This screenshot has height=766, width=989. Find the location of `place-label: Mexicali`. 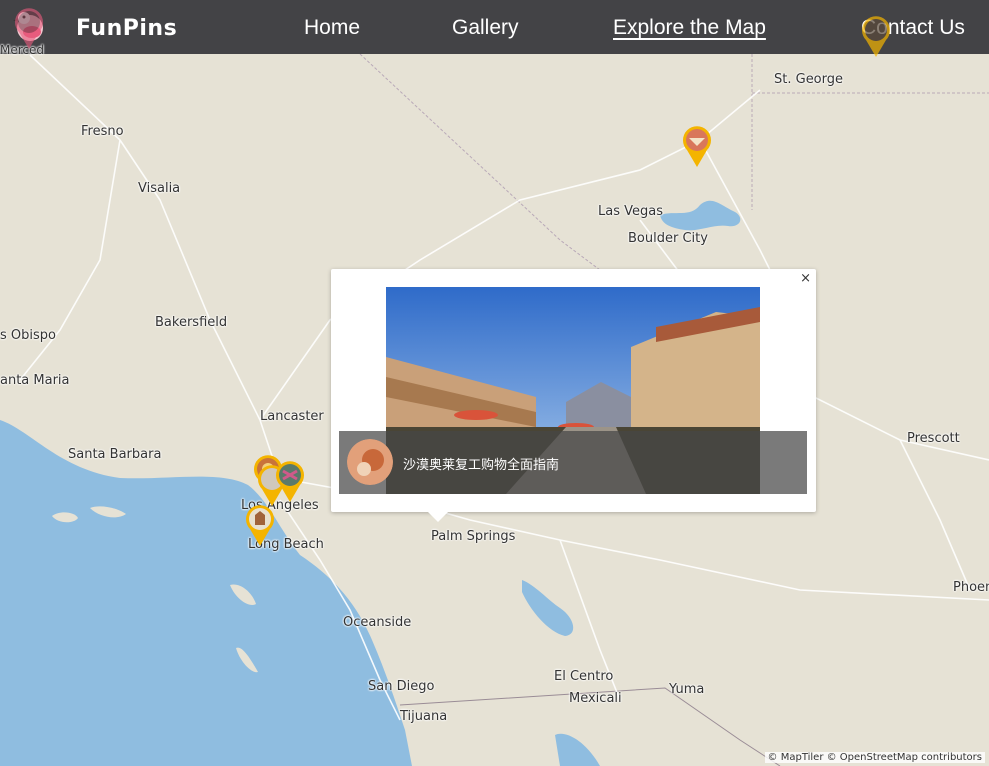

place-label: Mexicali is located at coordinates (595, 698).